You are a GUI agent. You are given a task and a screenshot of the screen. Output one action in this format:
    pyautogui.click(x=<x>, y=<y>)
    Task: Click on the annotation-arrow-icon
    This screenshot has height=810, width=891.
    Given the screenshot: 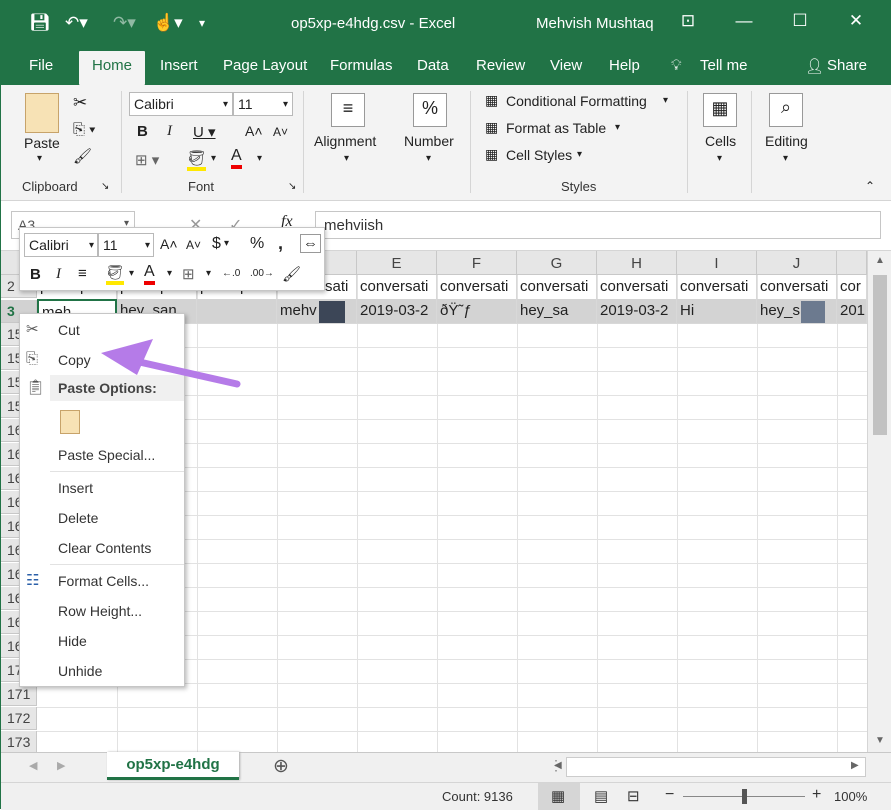 What is the action you would take?
    pyautogui.click(x=171, y=363)
    